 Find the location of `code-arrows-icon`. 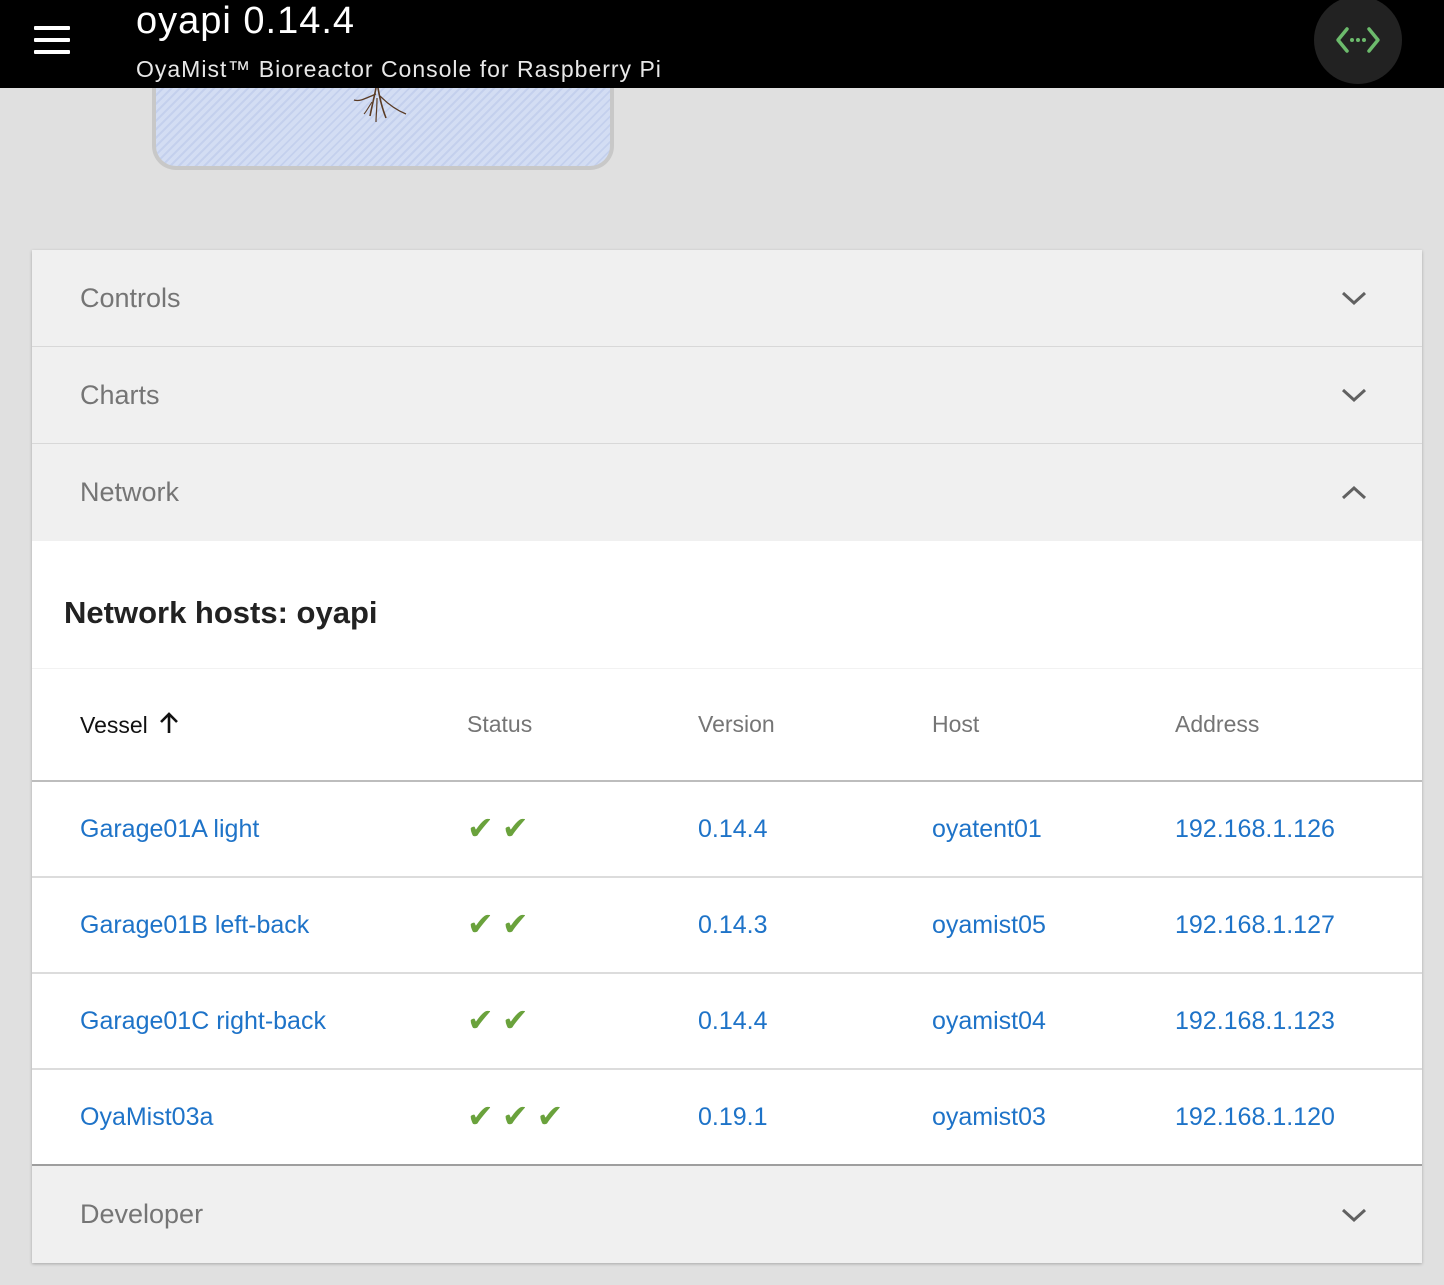

code-arrows-icon is located at coordinates (1358, 40).